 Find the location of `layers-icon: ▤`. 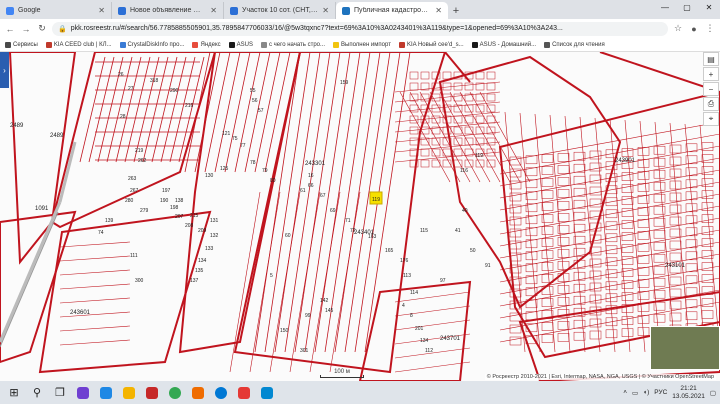

layers-icon: ▤ is located at coordinates (711, 59).